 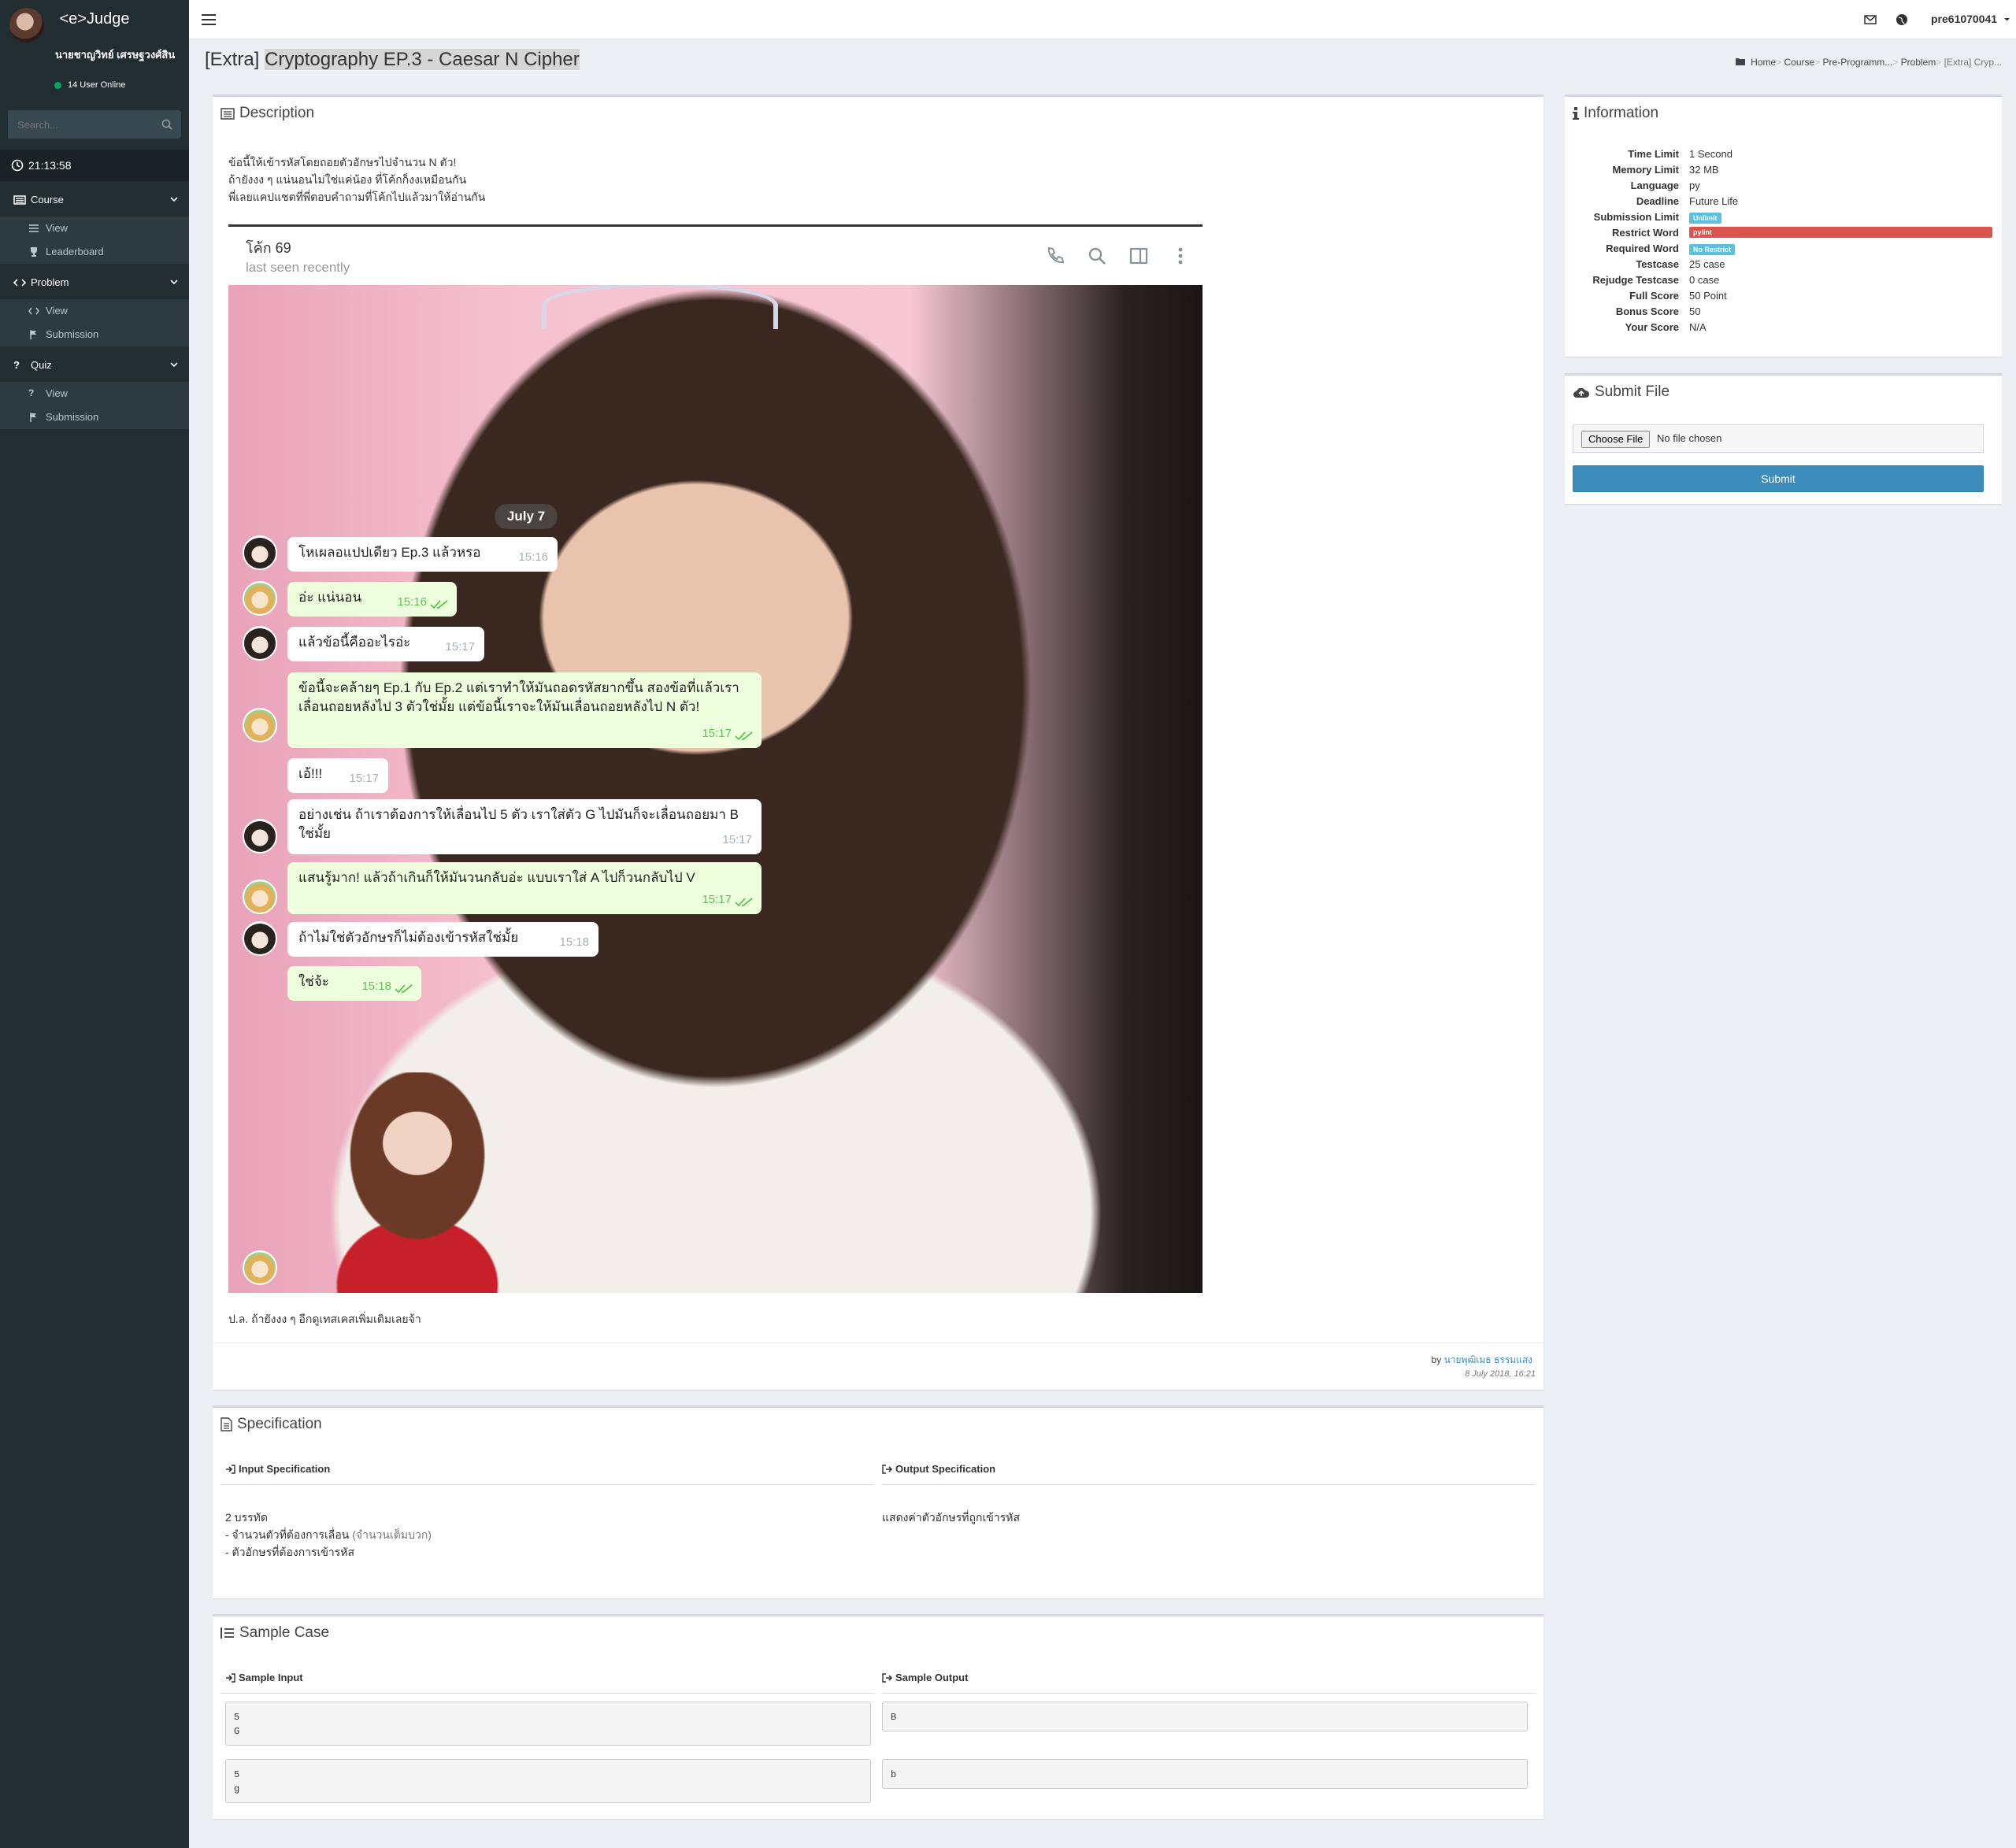 What do you see at coordinates (279, 1424) in the screenshot?
I see `specification-title-text: Specification` at bounding box center [279, 1424].